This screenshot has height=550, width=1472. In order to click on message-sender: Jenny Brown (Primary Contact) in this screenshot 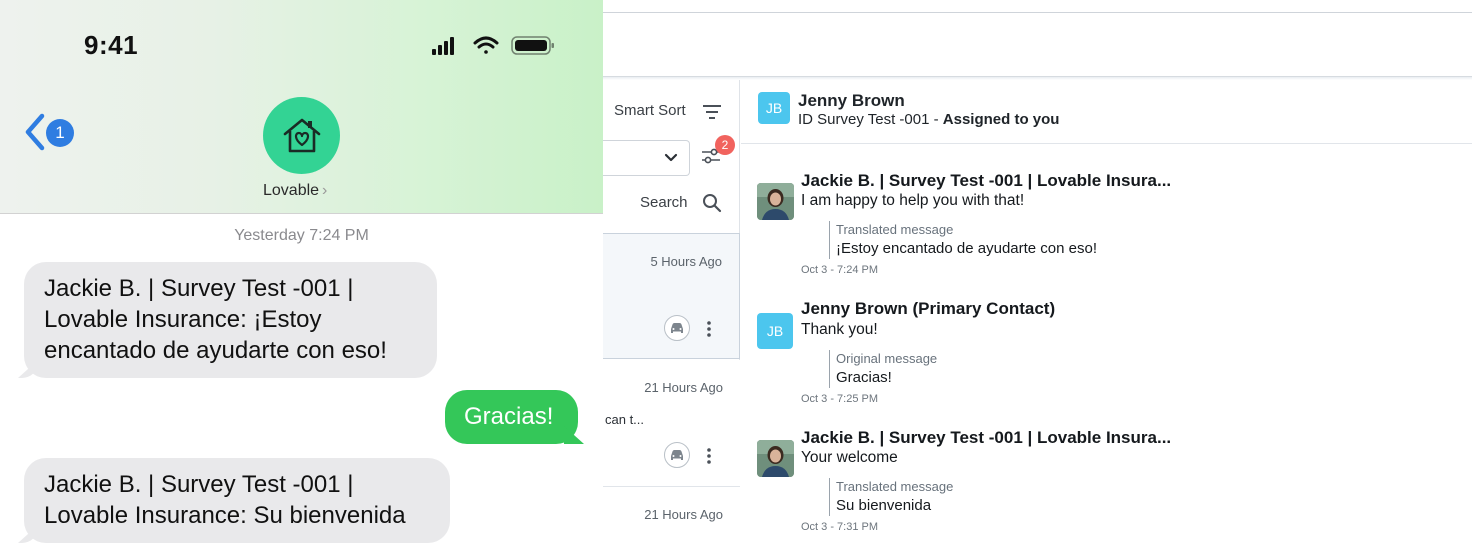, I will do `click(928, 308)`.